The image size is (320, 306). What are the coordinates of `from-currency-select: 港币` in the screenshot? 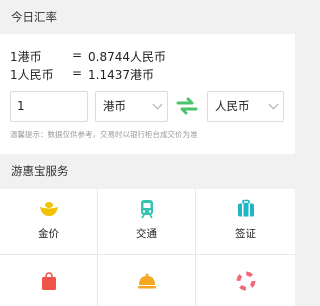 It's located at (131, 106).